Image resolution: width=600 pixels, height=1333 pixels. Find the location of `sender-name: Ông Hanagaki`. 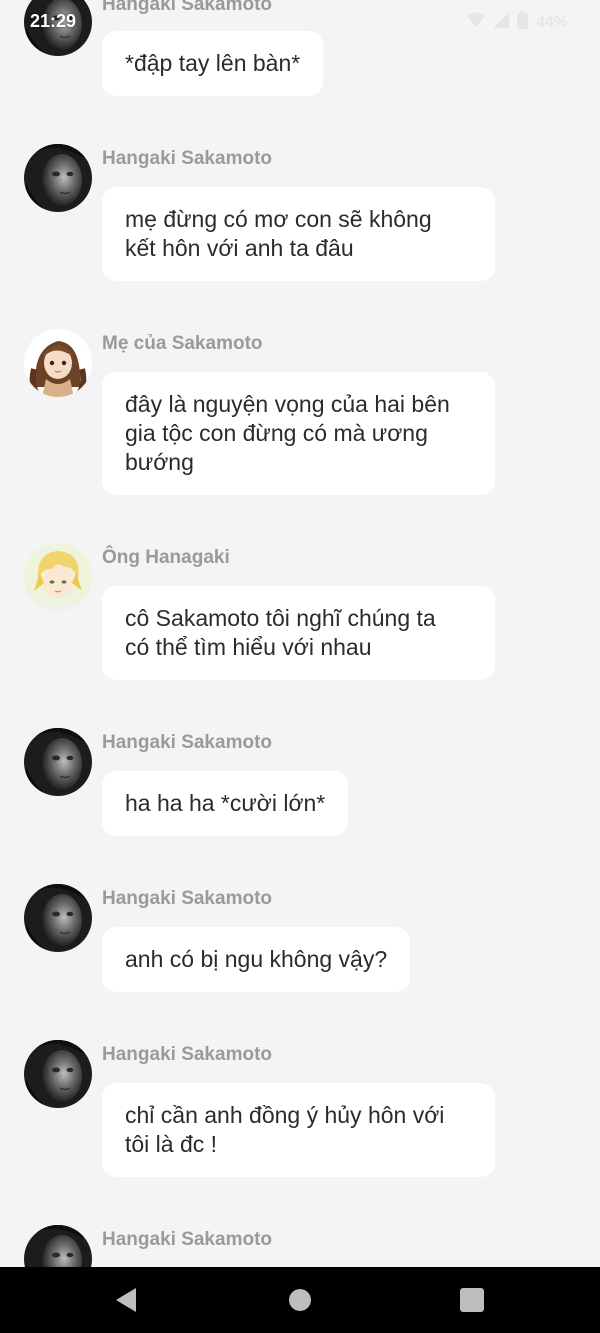

sender-name: Ông Hanagaki is located at coordinates (166, 557).